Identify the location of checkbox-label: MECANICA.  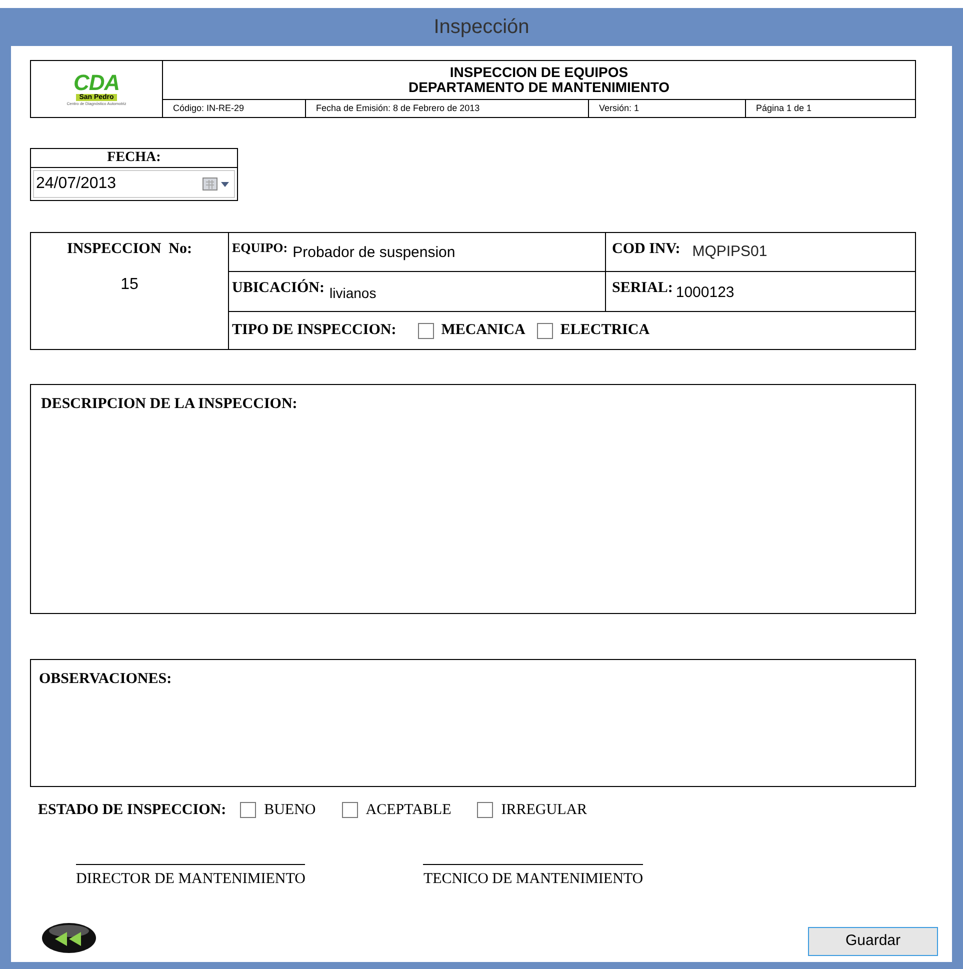
(483, 330).